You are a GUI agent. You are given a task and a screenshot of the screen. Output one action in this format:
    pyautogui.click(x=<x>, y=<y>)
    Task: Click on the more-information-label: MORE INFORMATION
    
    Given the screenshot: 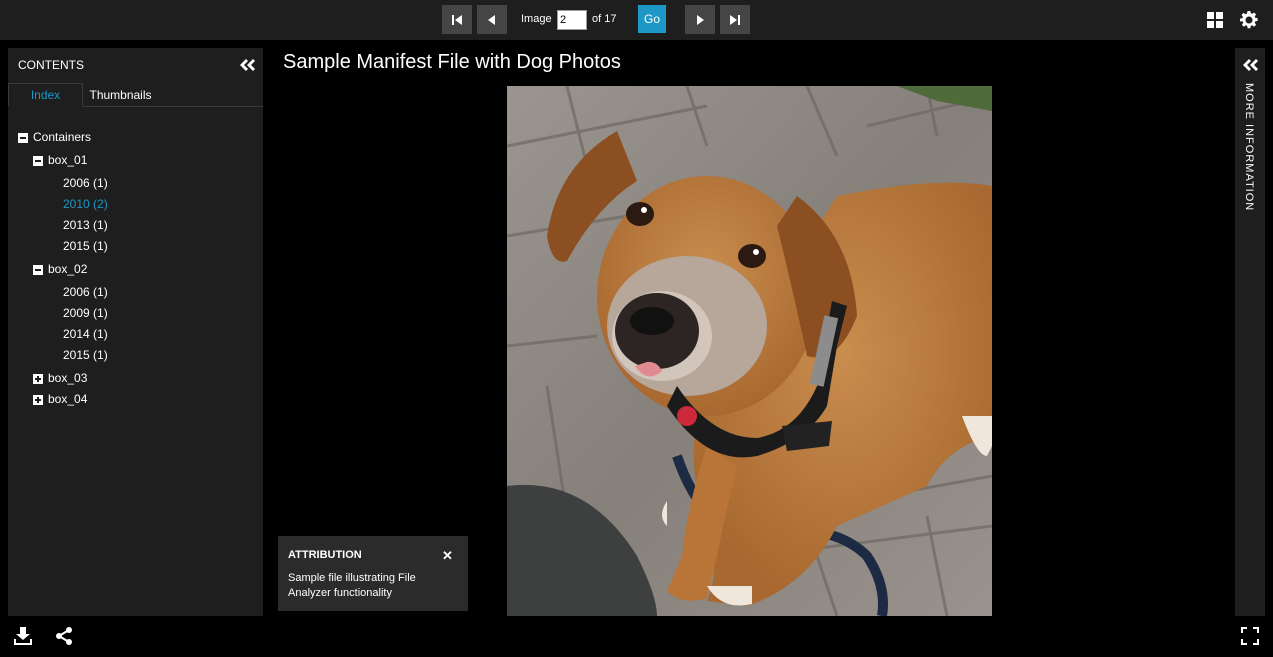 What is the action you would take?
    pyautogui.click(x=1249, y=147)
    